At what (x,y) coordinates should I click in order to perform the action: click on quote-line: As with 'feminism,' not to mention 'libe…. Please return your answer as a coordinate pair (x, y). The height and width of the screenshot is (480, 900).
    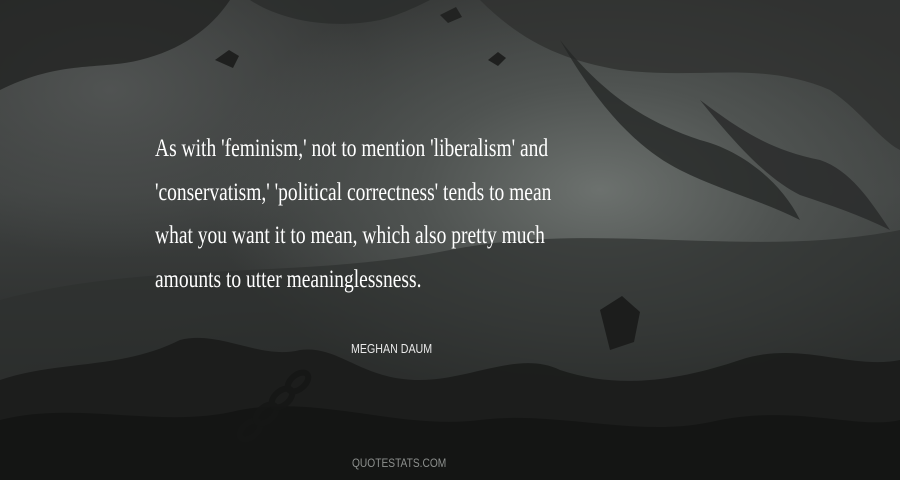
    Looking at the image, I should click on (352, 148).